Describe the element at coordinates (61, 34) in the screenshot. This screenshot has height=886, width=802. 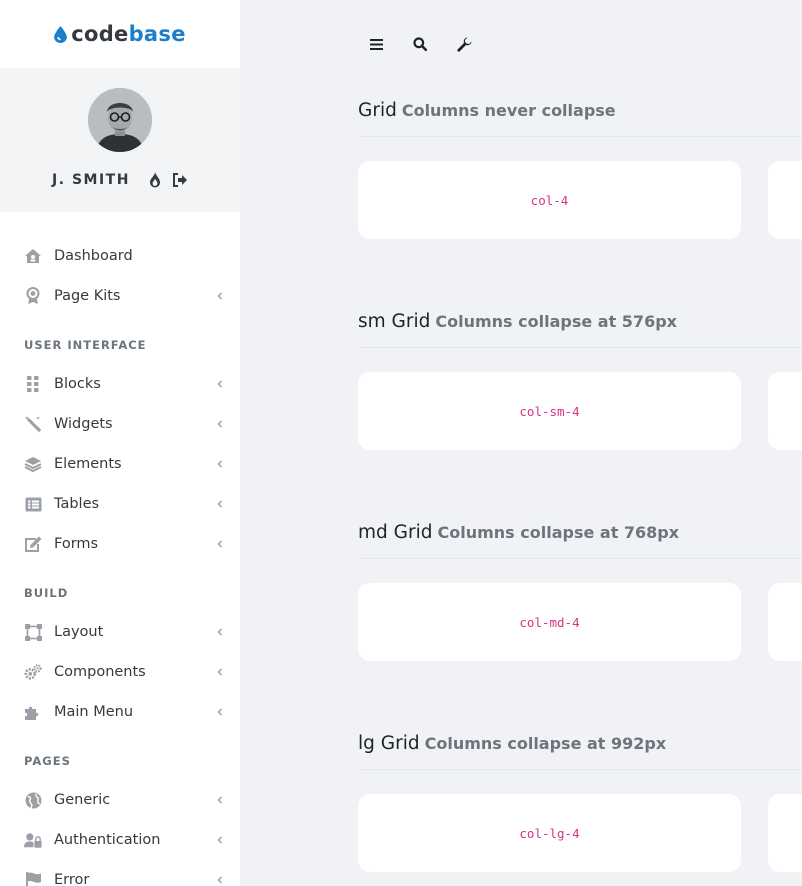
I see `drop-icon` at that location.